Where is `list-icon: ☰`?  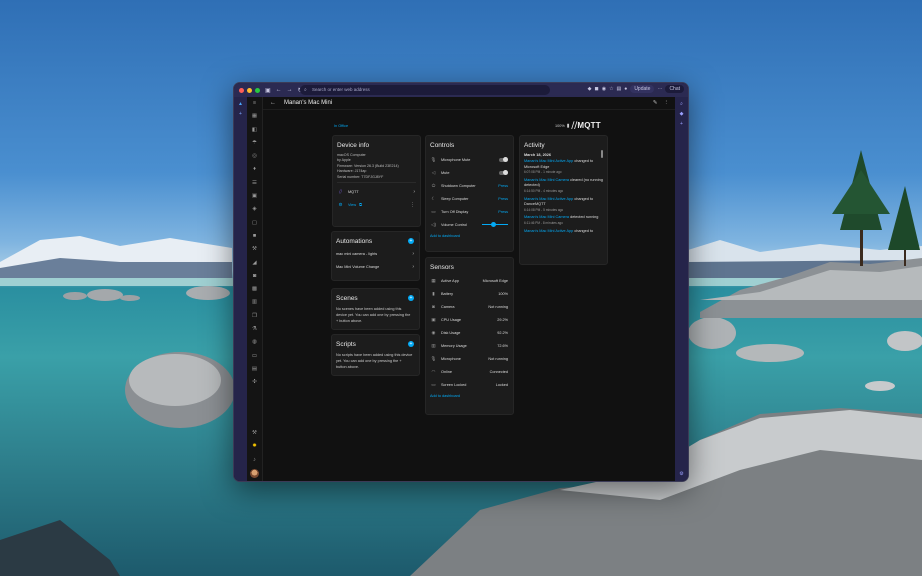
list-icon: ☰ is located at coordinates (254, 183).